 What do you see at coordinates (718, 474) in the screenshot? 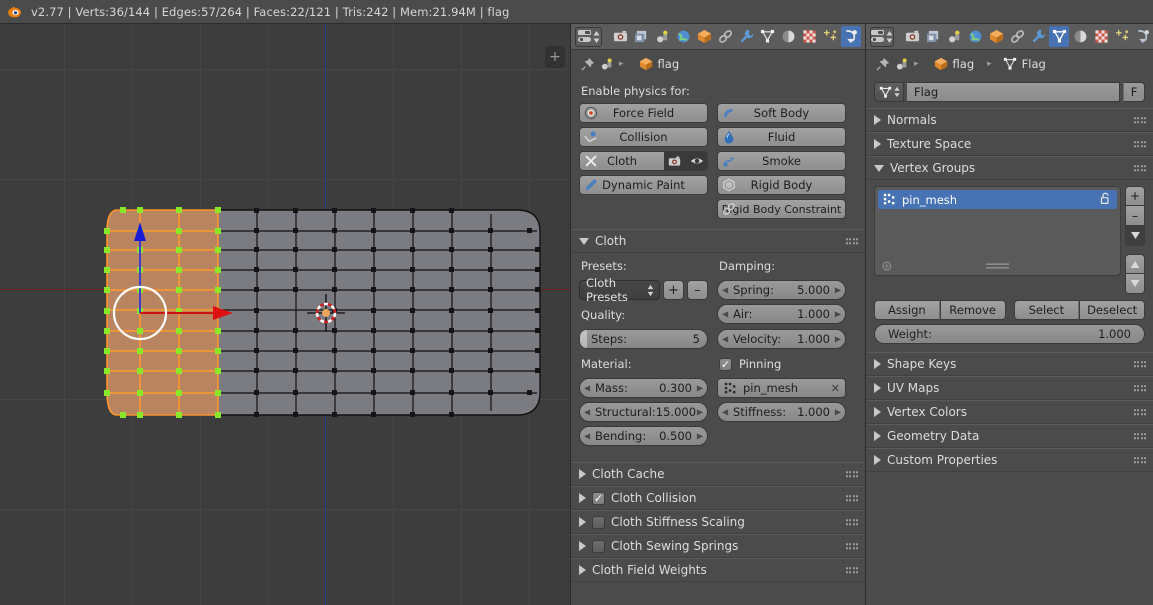
I see `cloth-cache-panel-header: Cloth Cache` at bounding box center [718, 474].